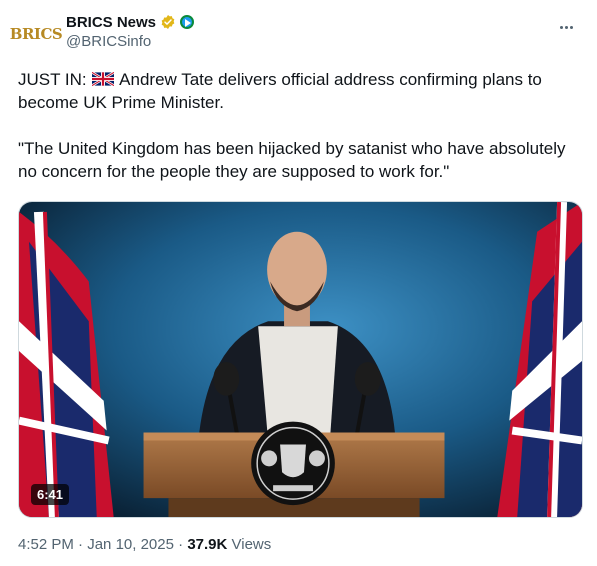 This screenshot has height=566, width=597. What do you see at coordinates (207, 544) in the screenshot?
I see `views-count: 37.9K` at bounding box center [207, 544].